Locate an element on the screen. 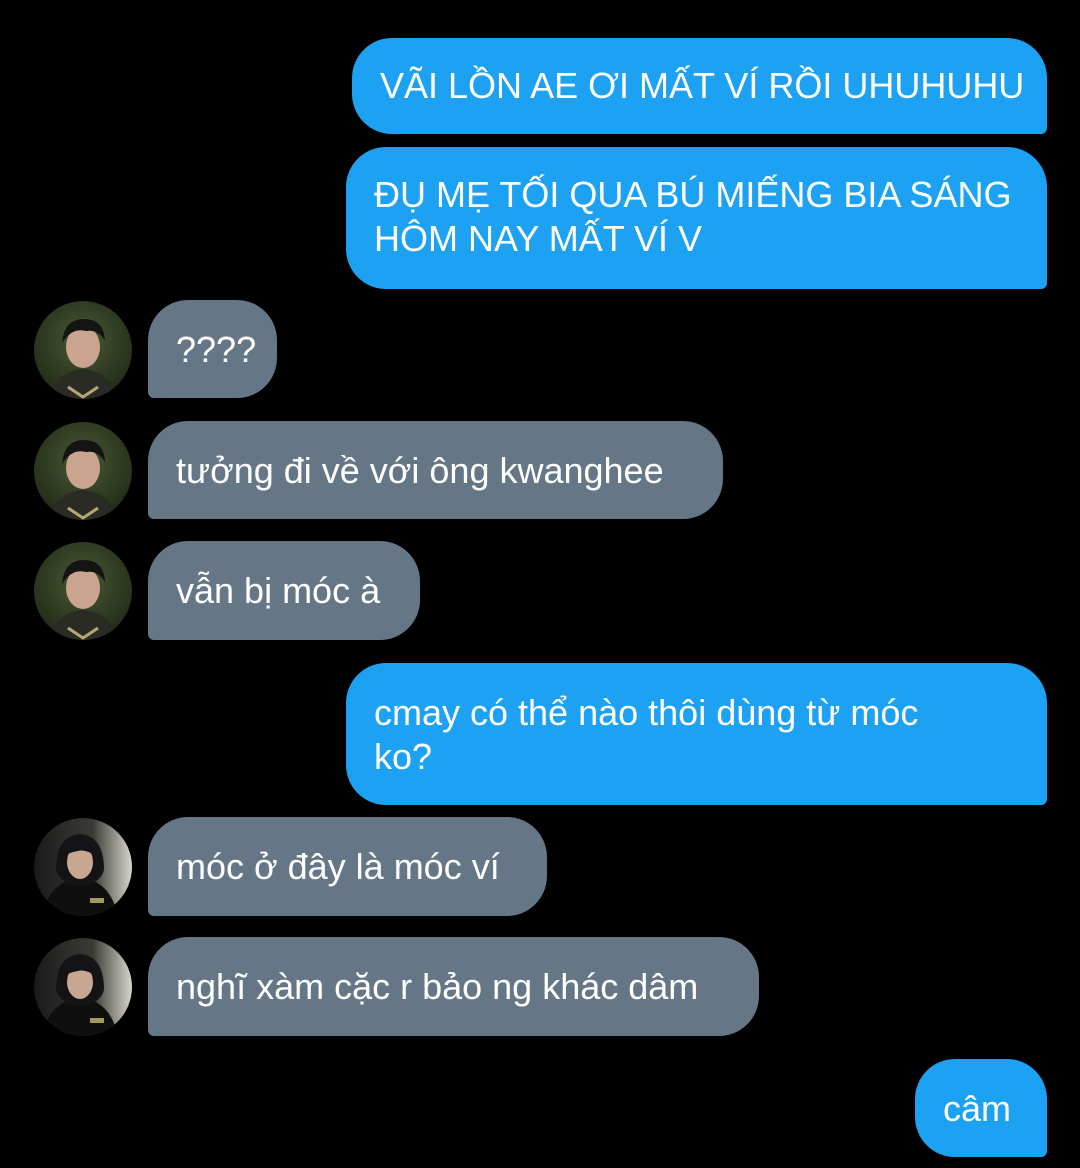  message-text: ???? is located at coordinates (216, 349).